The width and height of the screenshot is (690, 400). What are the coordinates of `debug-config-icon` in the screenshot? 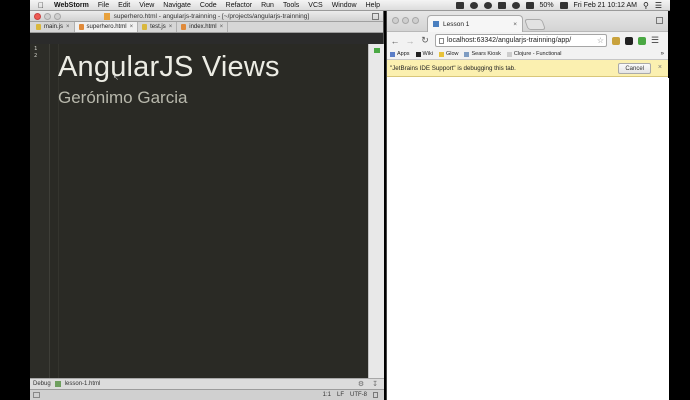 It's located at (57, 384).